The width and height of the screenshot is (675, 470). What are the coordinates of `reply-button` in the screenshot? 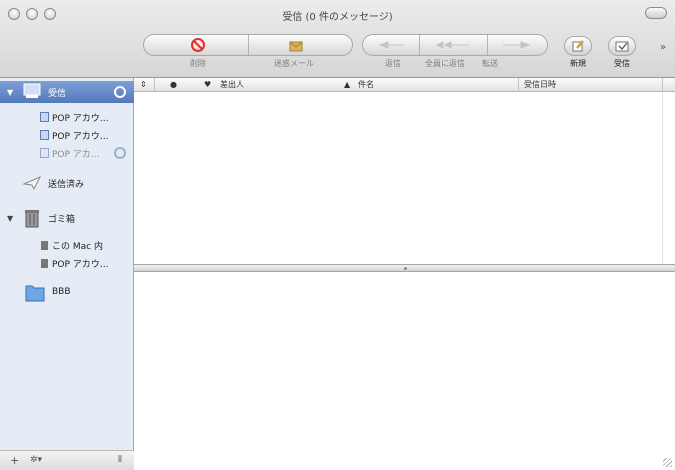 It's located at (392, 45).